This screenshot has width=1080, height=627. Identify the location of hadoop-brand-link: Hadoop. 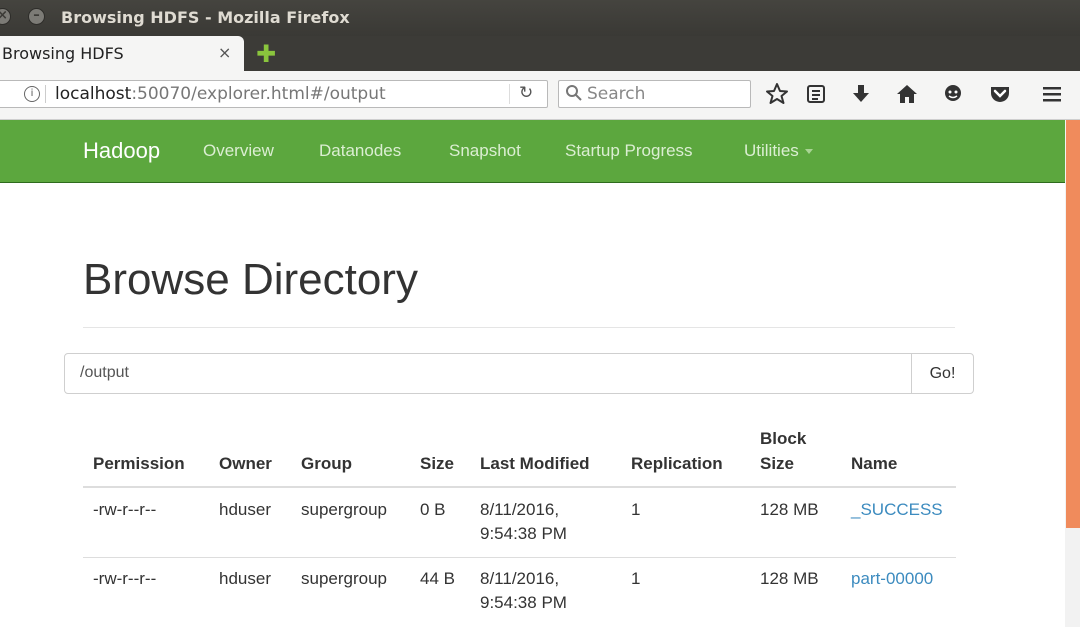
(121, 151).